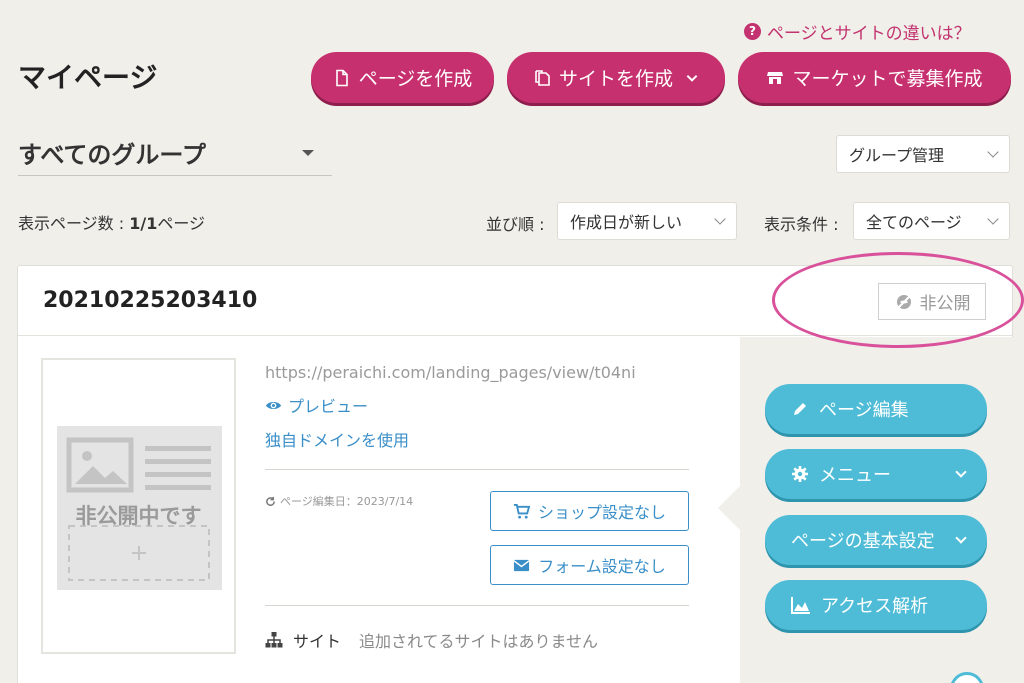 The image size is (1024, 683). Describe the element at coordinates (181, 223) in the screenshot. I see `page-count-suffix: ページ` at that location.